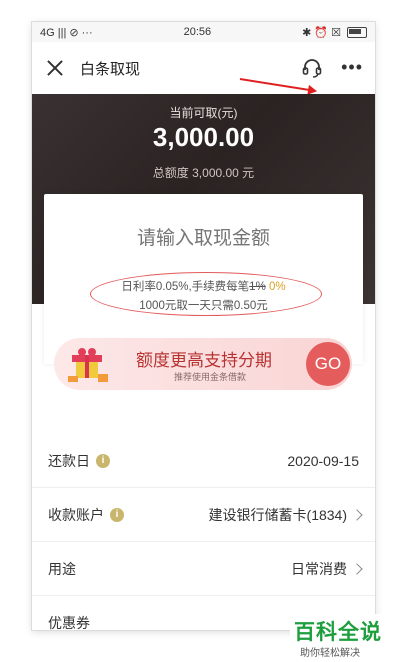  What do you see at coordinates (206, 294) in the screenshot?
I see `annotation-ellipse` at bounding box center [206, 294].